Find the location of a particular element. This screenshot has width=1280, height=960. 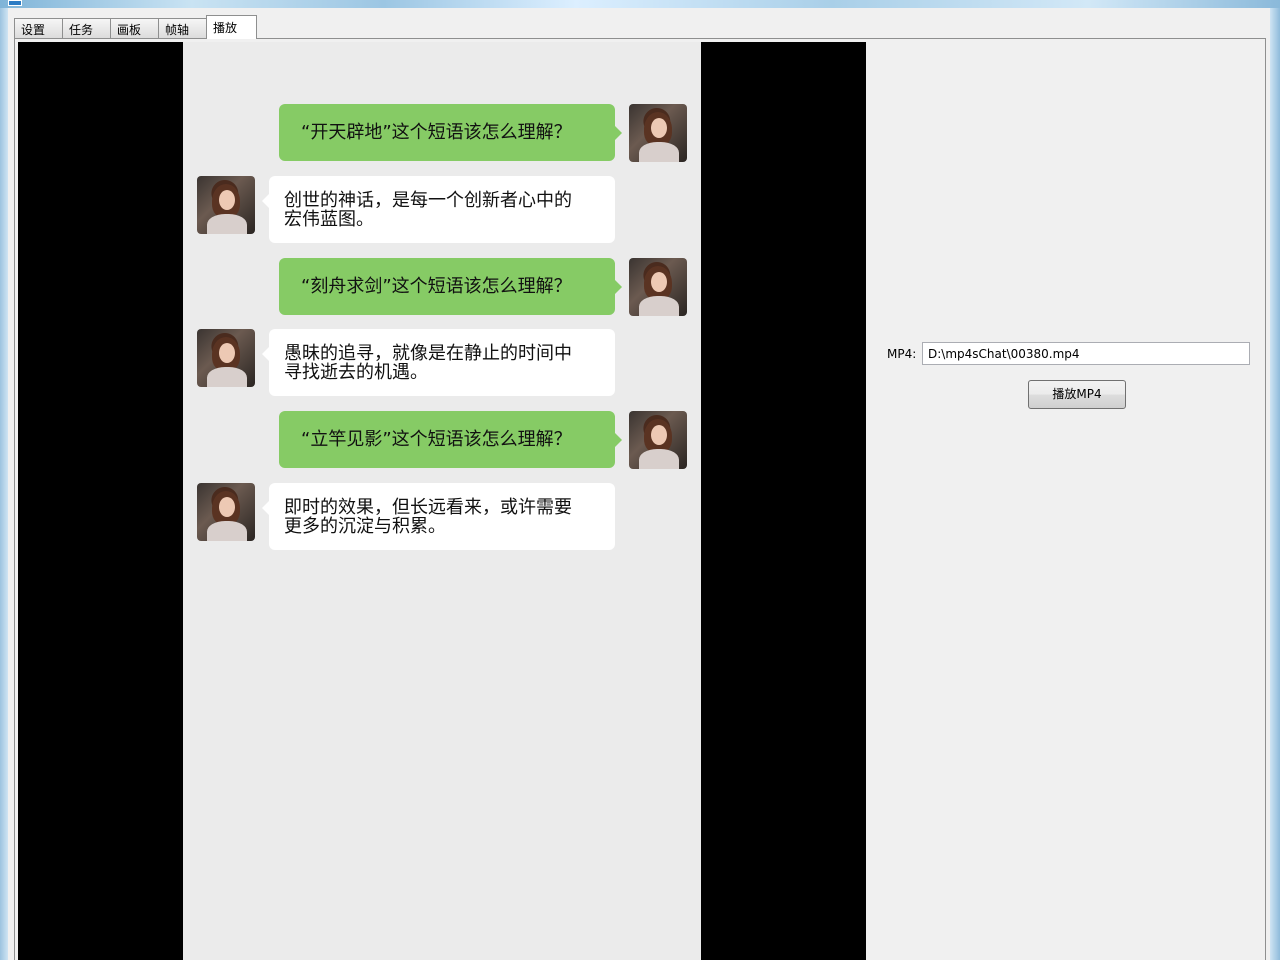

message-text: 更多的沉淀与积累。 is located at coordinates (365, 526).